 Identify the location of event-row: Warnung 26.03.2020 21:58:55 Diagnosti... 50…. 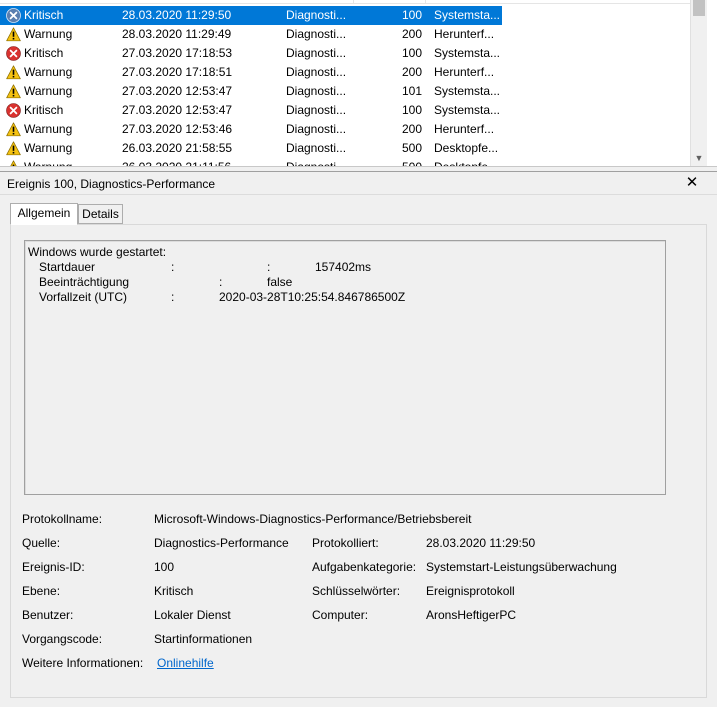
(345, 148).